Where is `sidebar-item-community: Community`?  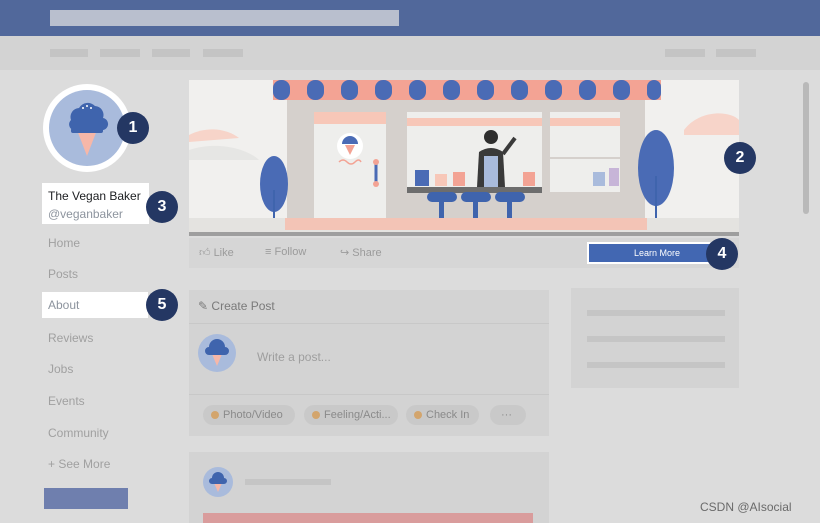
sidebar-item-community: Community is located at coordinates (78, 433).